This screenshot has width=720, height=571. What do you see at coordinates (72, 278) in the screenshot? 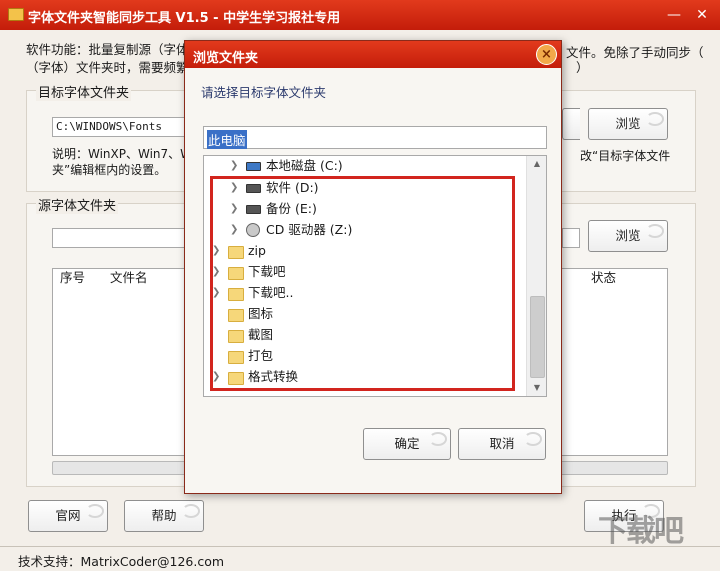
I see `column-header-index: 序号` at bounding box center [72, 278].